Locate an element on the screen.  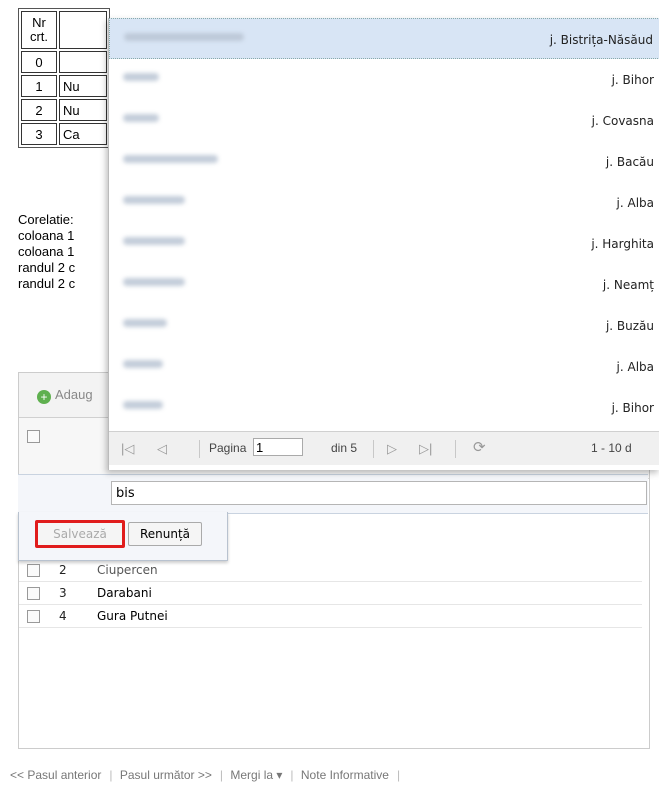
refresh-icon: ⟳ is located at coordinates (479, 447).